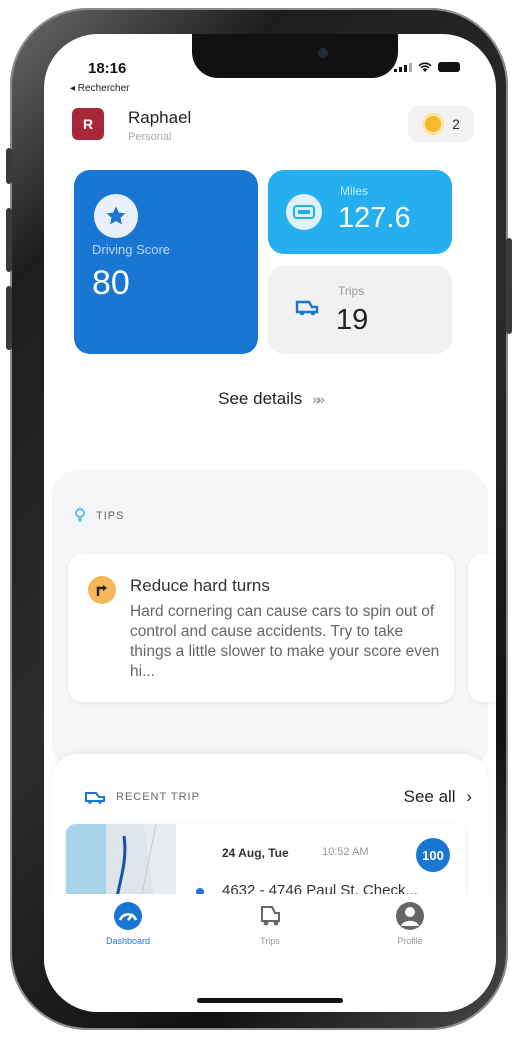  I want to click on status-icons, so click(427, 67).